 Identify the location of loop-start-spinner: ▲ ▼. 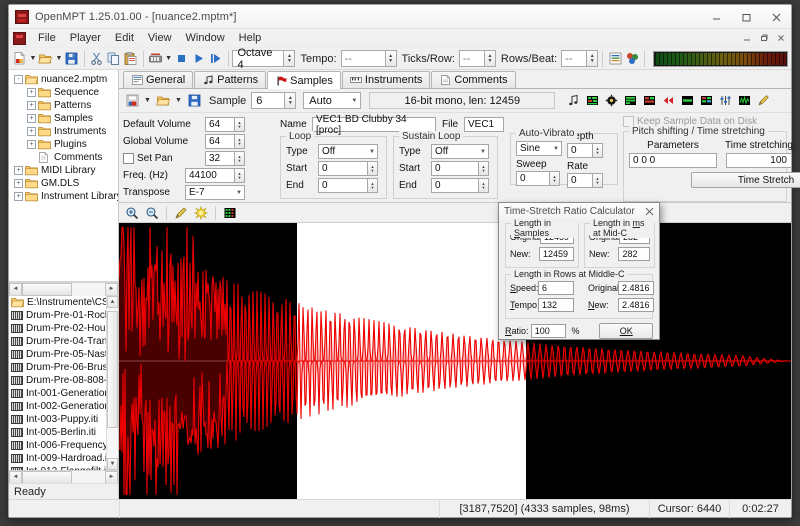
(373, 168).